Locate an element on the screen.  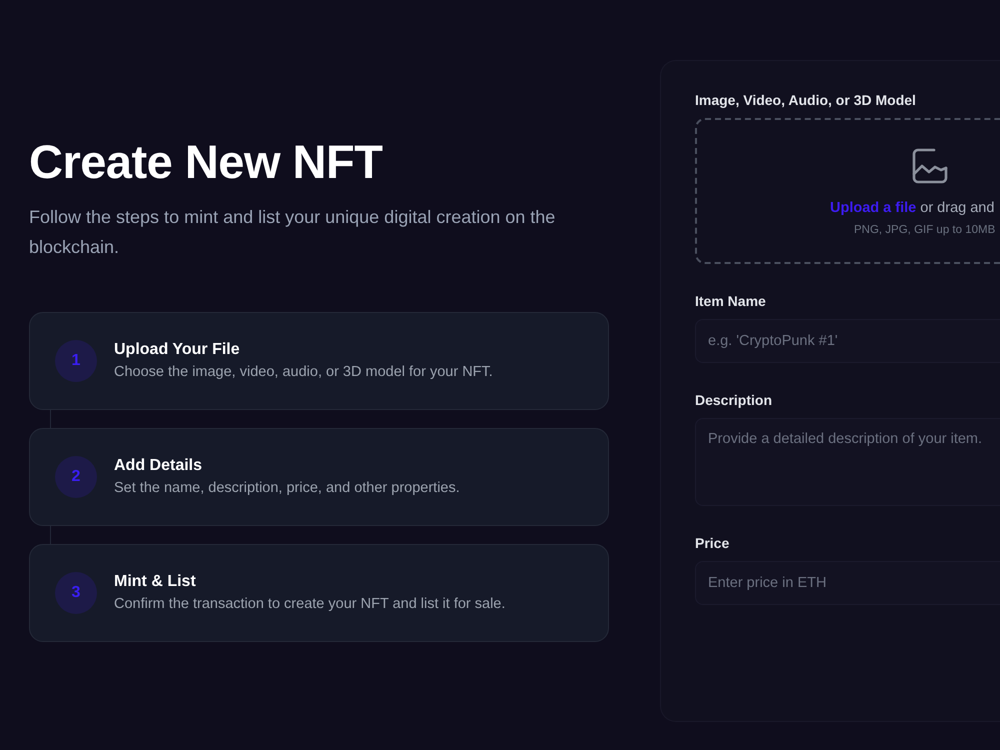
image-icon is located at coordinates (930, 166).